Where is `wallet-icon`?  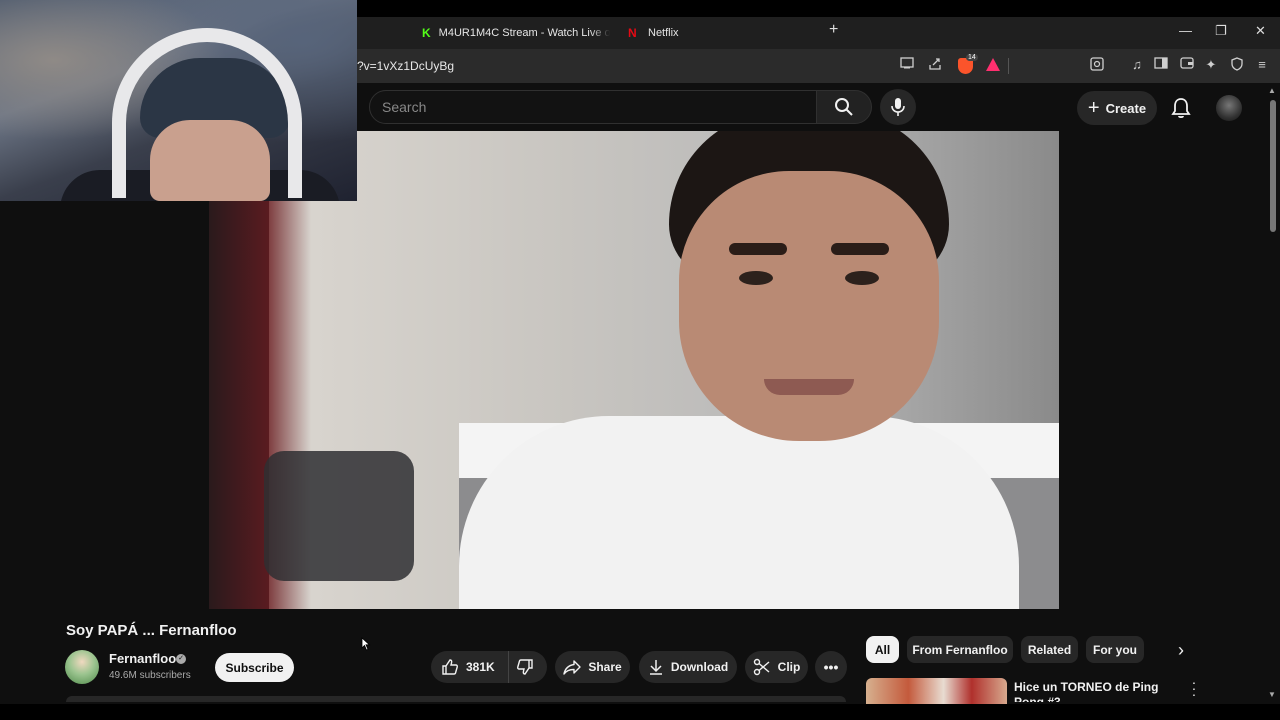 wallet-icon is located at coordinates (1187, 65).